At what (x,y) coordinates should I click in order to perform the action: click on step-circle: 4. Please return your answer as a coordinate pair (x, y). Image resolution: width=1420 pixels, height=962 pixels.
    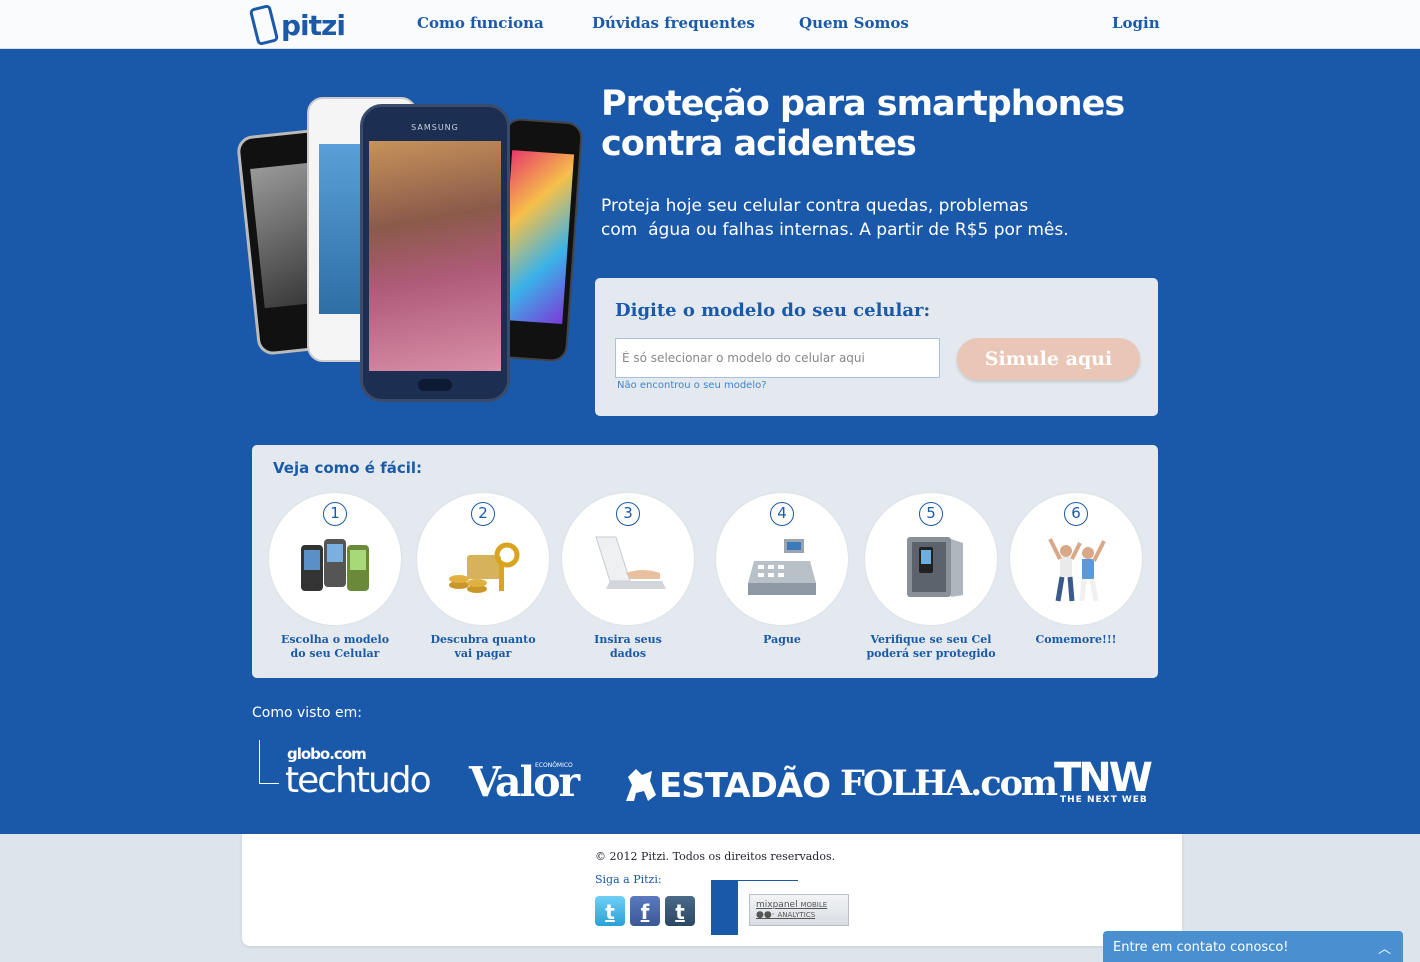
    Looking at the image, I should click on (782, 559).